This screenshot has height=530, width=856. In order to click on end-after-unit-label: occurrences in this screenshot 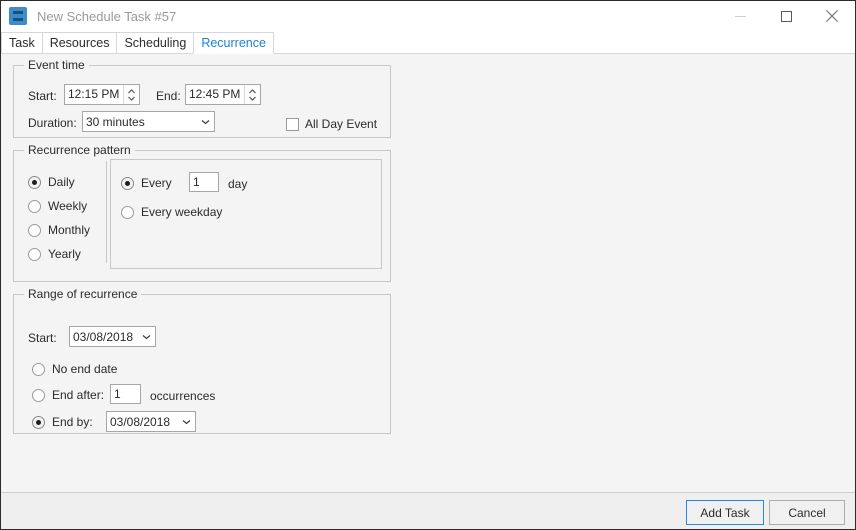, I will do `click(183, 396)`.